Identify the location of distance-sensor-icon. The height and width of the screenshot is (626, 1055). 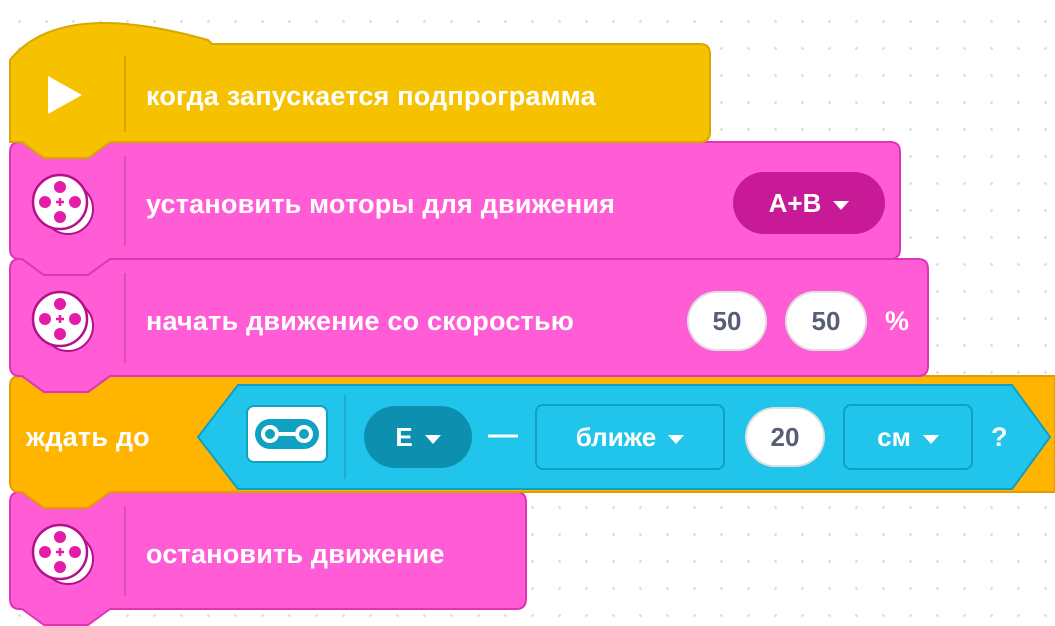
(287, 434).